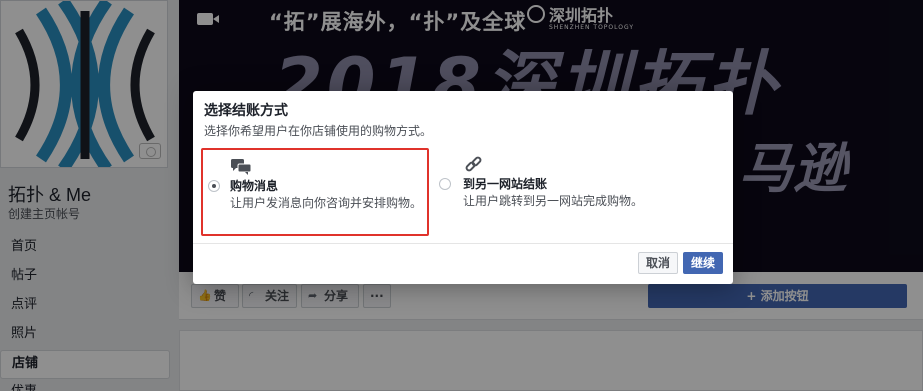 The image size is (923, 391). What do you see at coordinates (658, 263) in the screenshot?
I see `cancel-button: 取消` at bounding box center [658, 263].